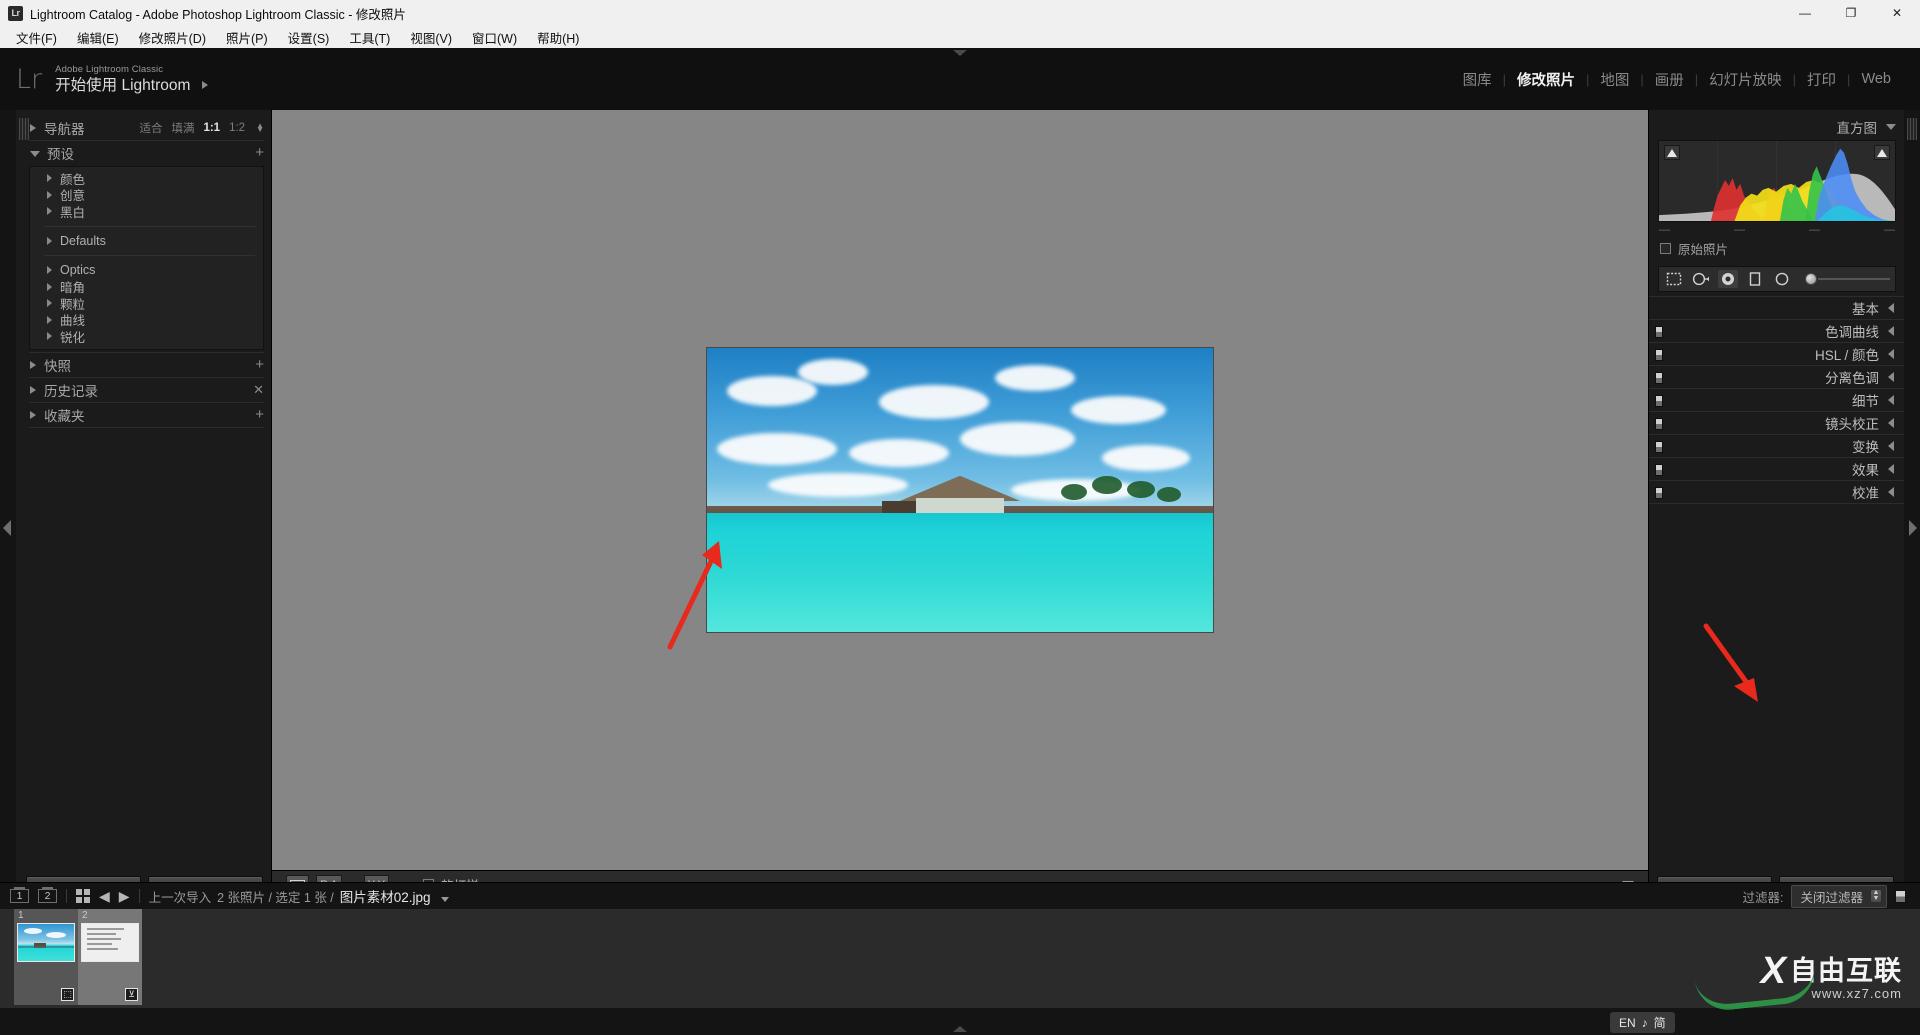 The height and width of the screenshot is (1035, 1920). I want to click on module-print: 打印, so click(1821, 79).